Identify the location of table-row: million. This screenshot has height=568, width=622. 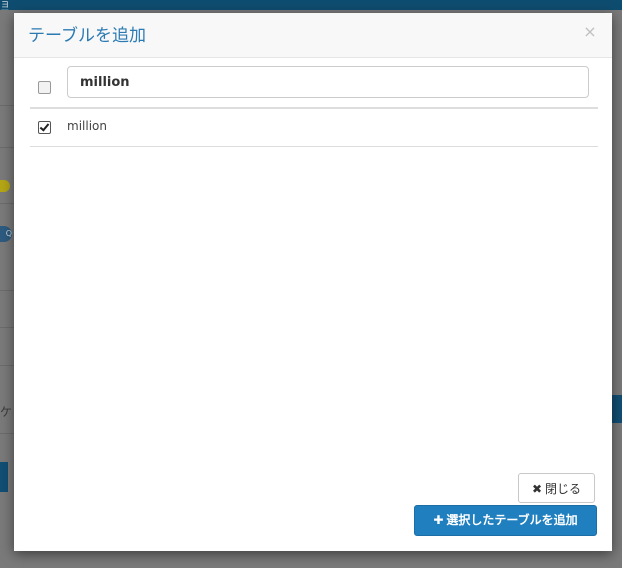
(314, 128).